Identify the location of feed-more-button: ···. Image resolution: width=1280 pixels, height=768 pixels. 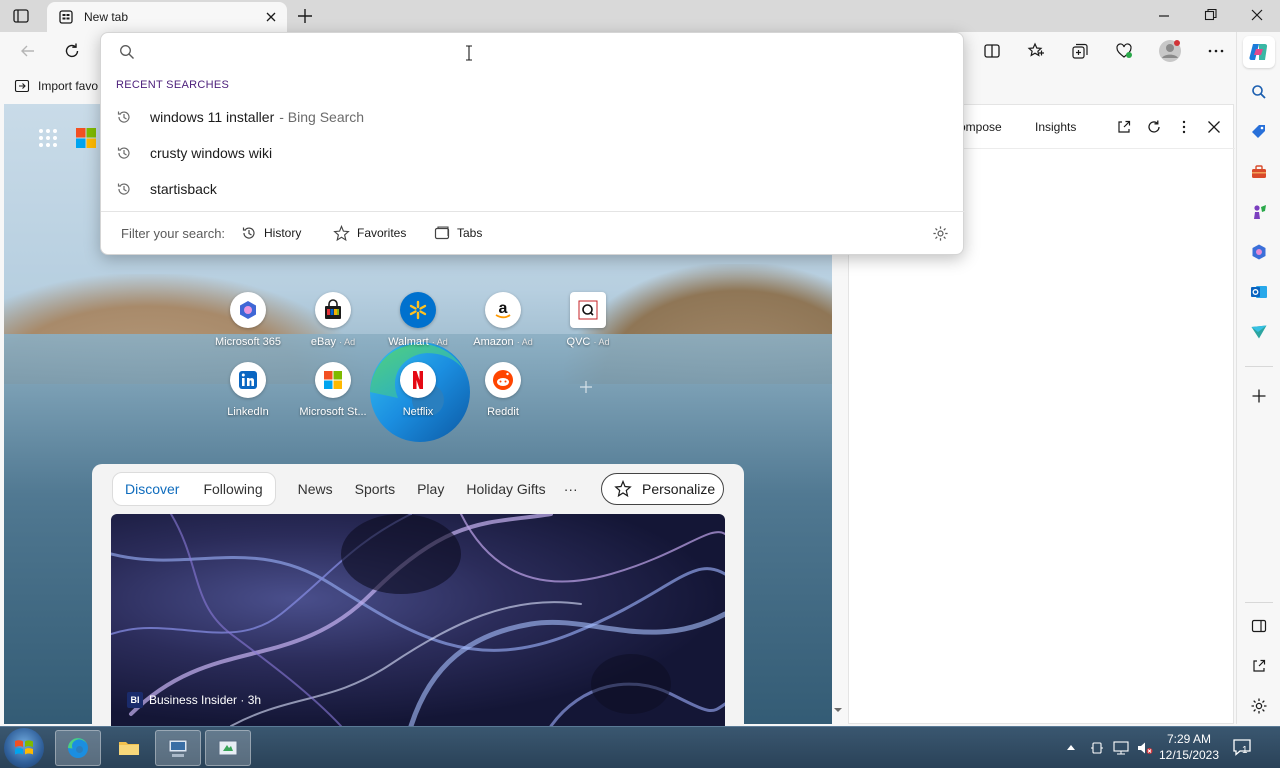
(571, 489).